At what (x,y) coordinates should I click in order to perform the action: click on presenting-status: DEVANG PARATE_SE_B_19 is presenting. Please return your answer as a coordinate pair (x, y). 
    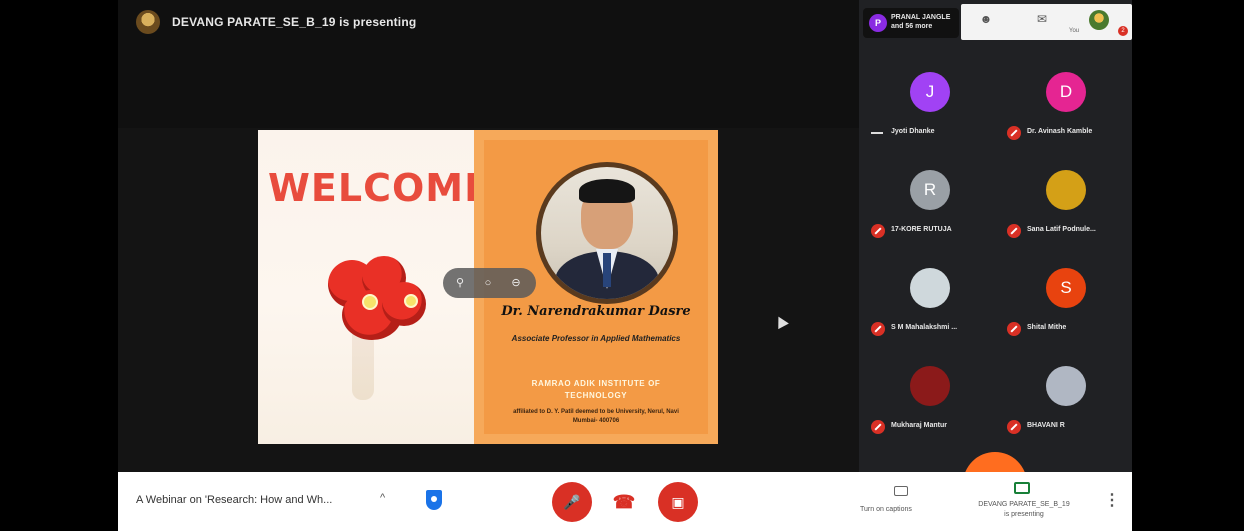
    Looking at the image, I should click on (1024, 510).